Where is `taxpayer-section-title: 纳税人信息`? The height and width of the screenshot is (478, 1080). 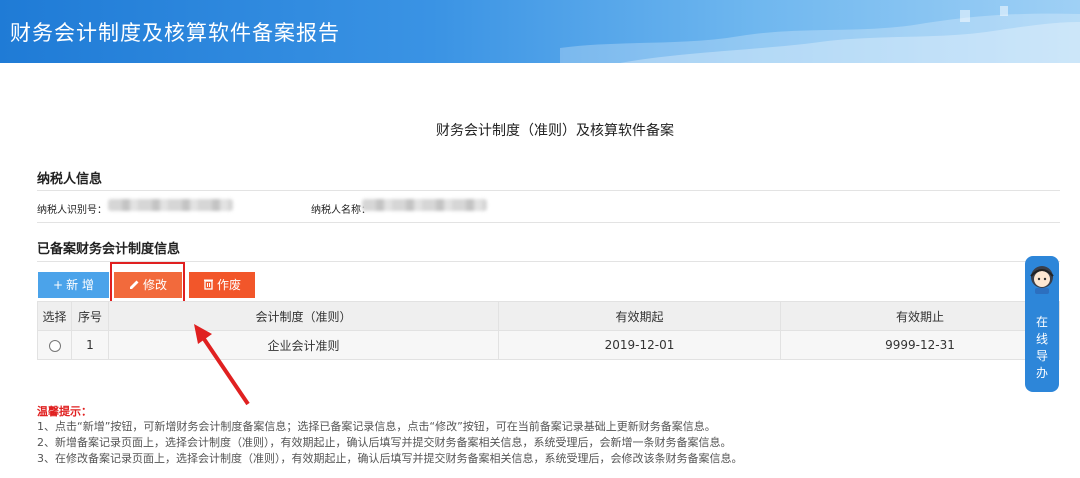 taxpayer-section-title: 纳税人信息 is located at coordinates (70, 179).